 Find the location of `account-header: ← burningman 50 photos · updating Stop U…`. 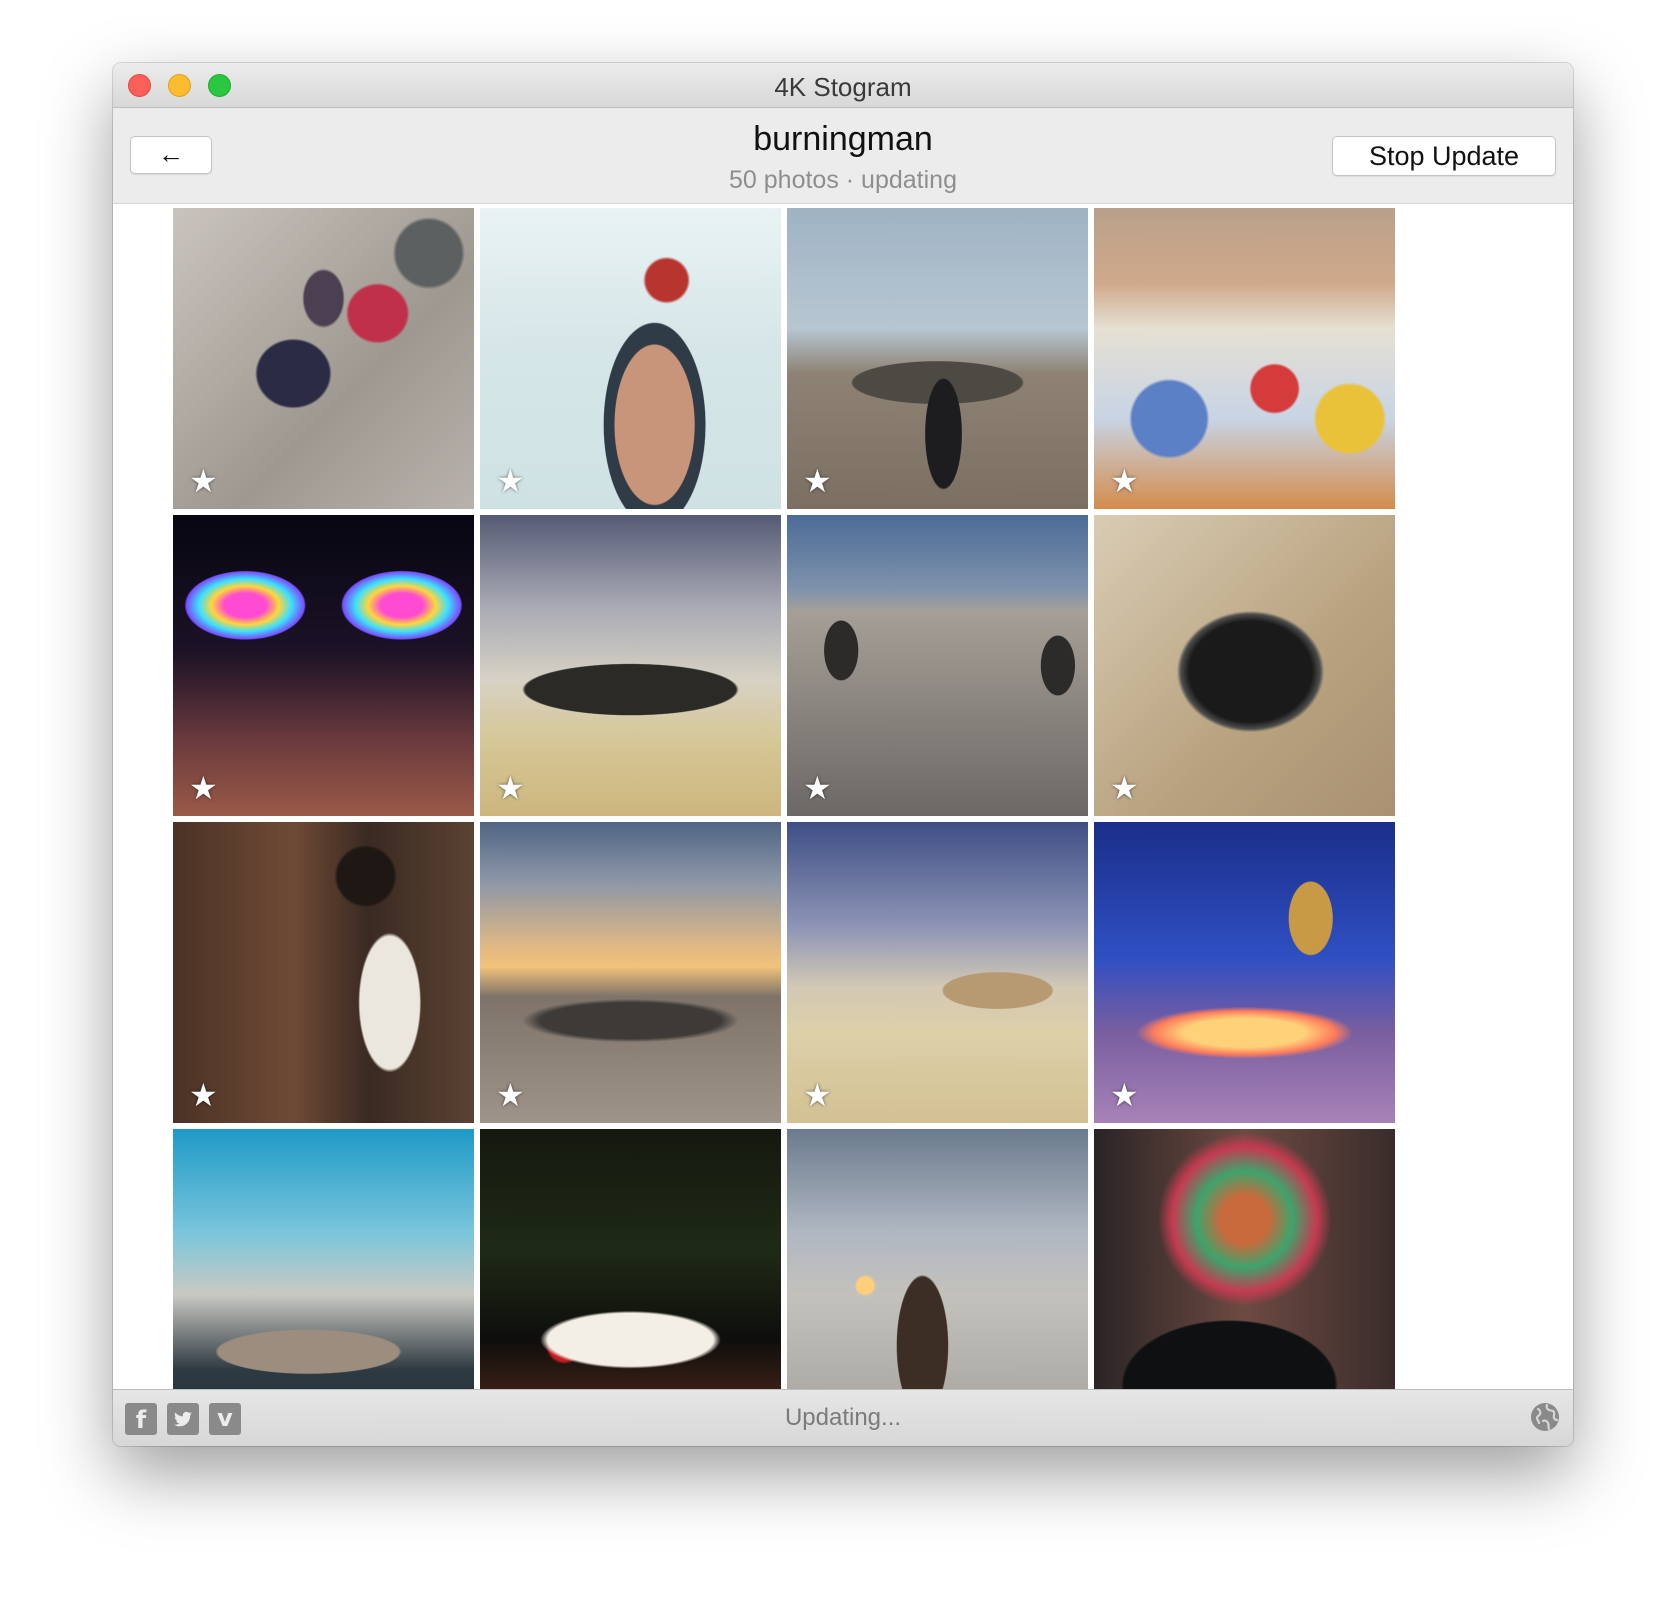

account-header: ← burningman 50 photos · updating Stop U… is located at coordinates (843, 156).